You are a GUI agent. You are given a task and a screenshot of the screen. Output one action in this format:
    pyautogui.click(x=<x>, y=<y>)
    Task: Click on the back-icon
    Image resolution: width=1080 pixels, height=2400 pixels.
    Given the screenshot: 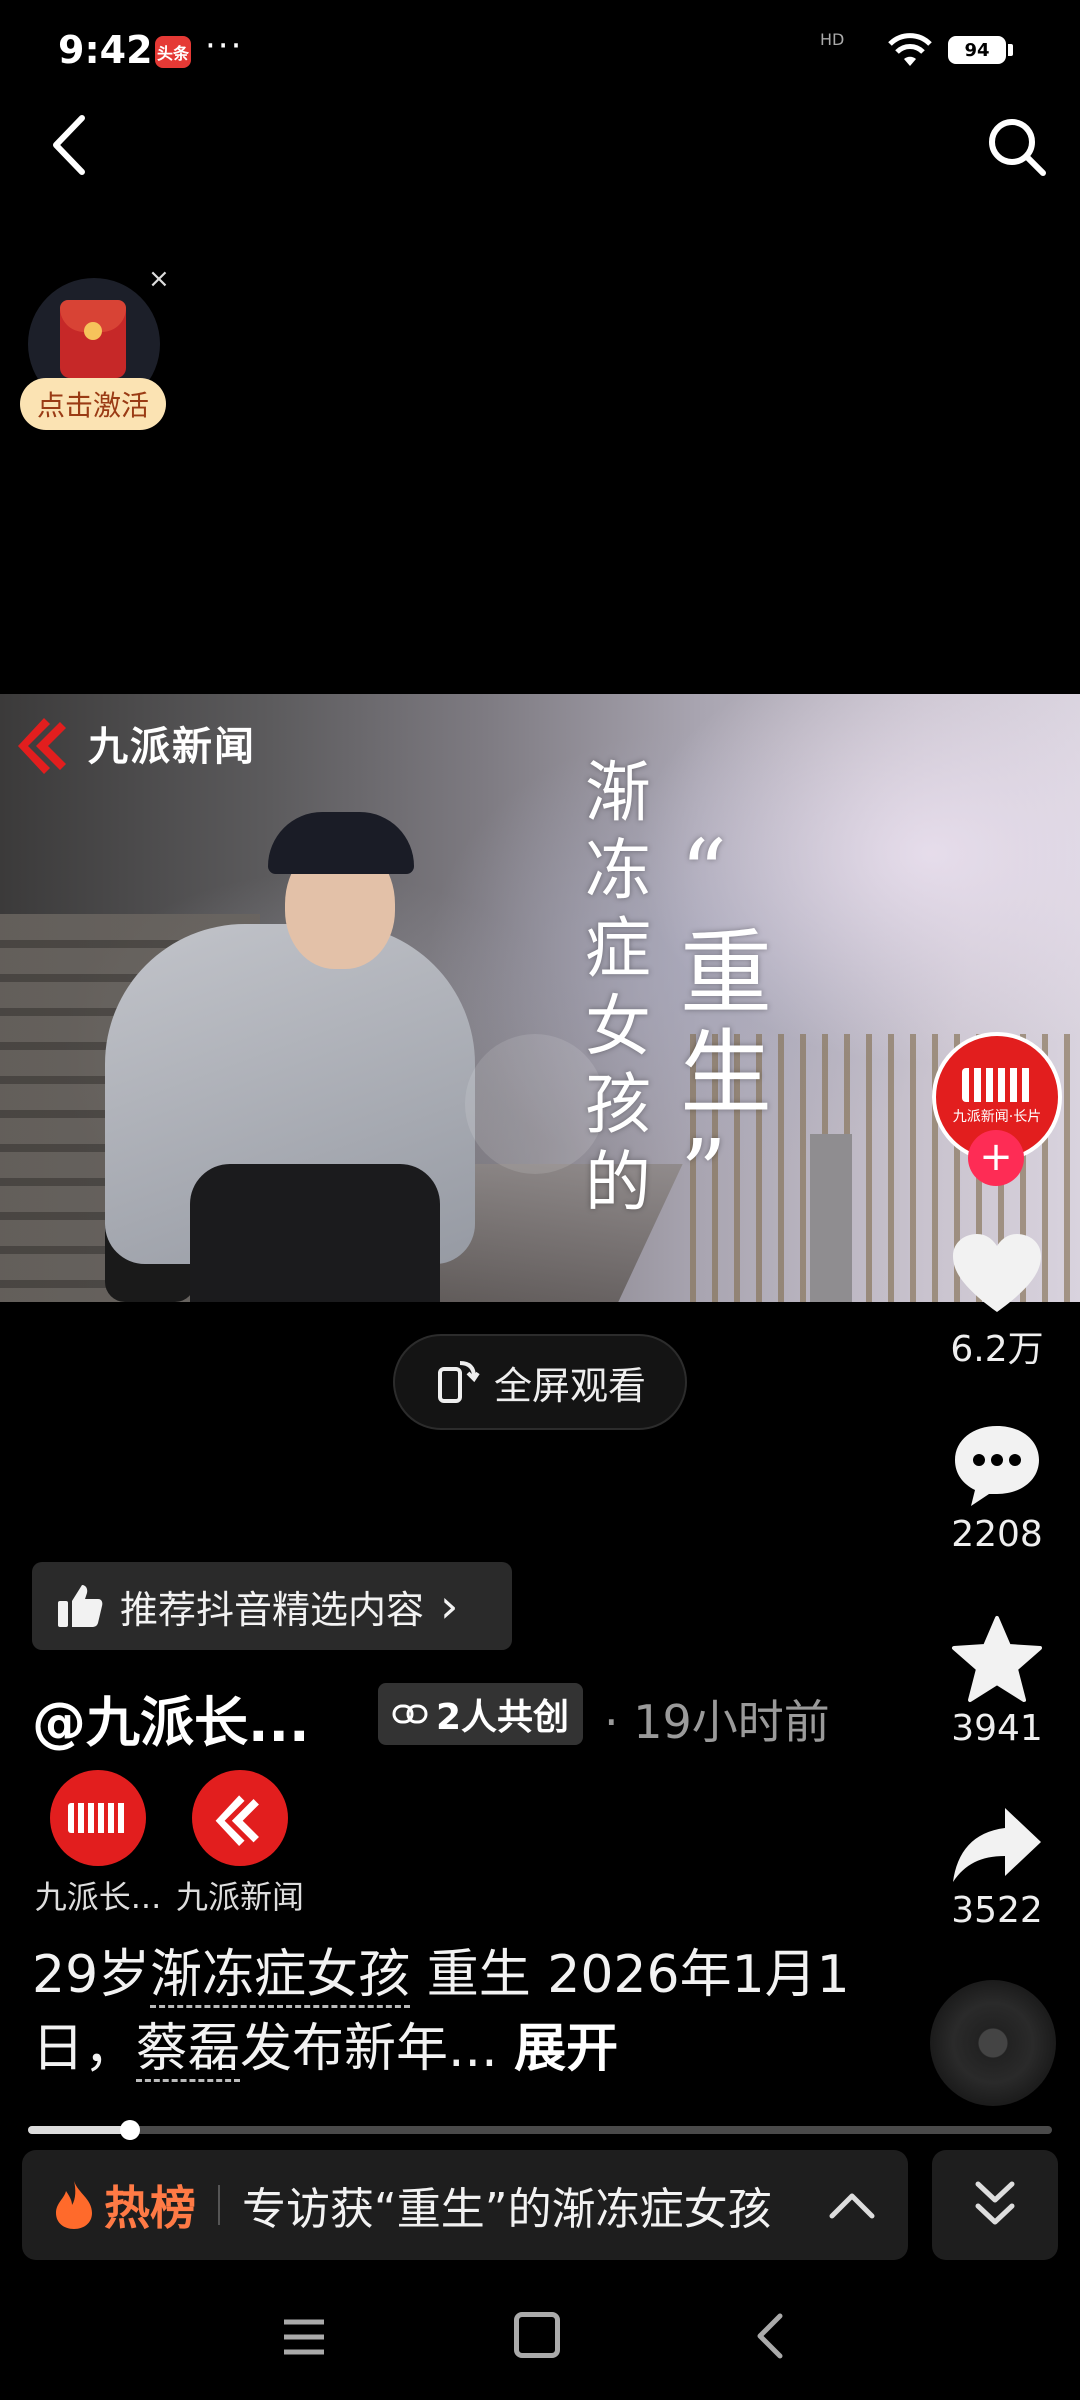 What is the action you would take?
    pyautogui.click(x=70, y=145)
    